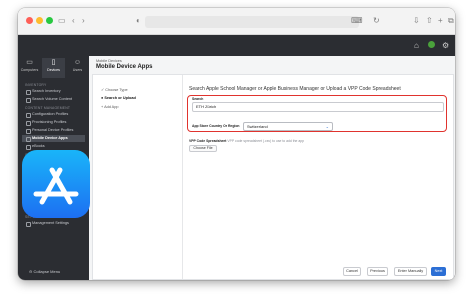  I want to click on breadcrumb: Mobile Devices, so click(124, 61).